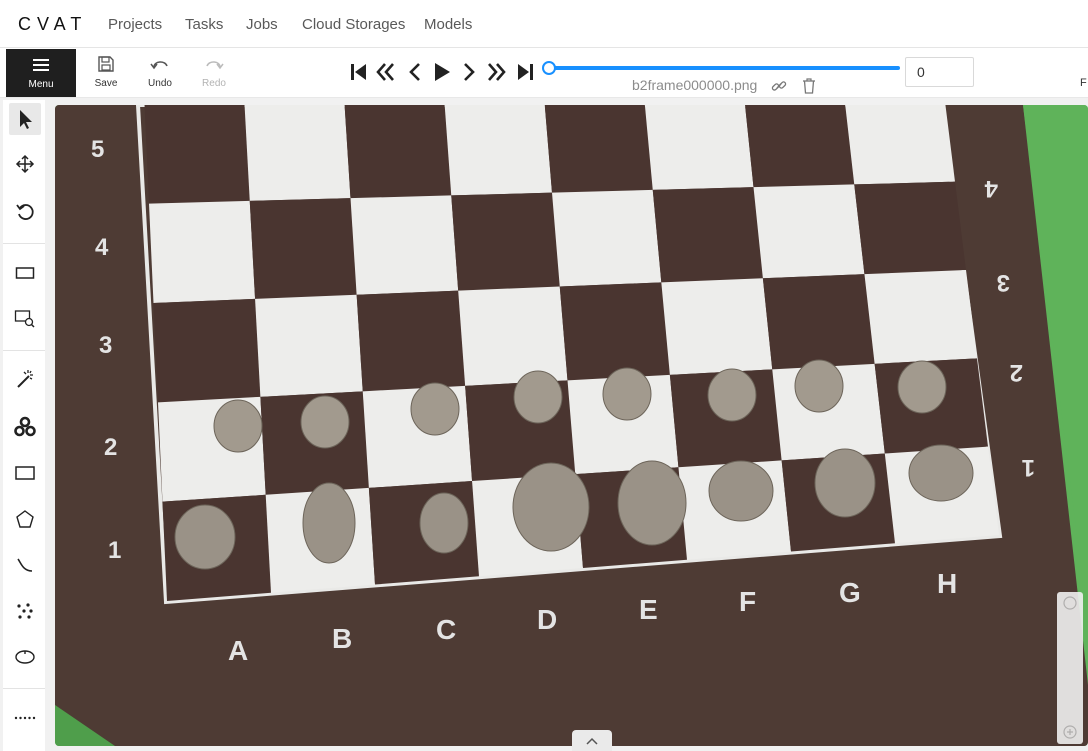  Describe the element at coordinates (214, 83) in the screenshot. I see `redo-label: Redo` at that location.